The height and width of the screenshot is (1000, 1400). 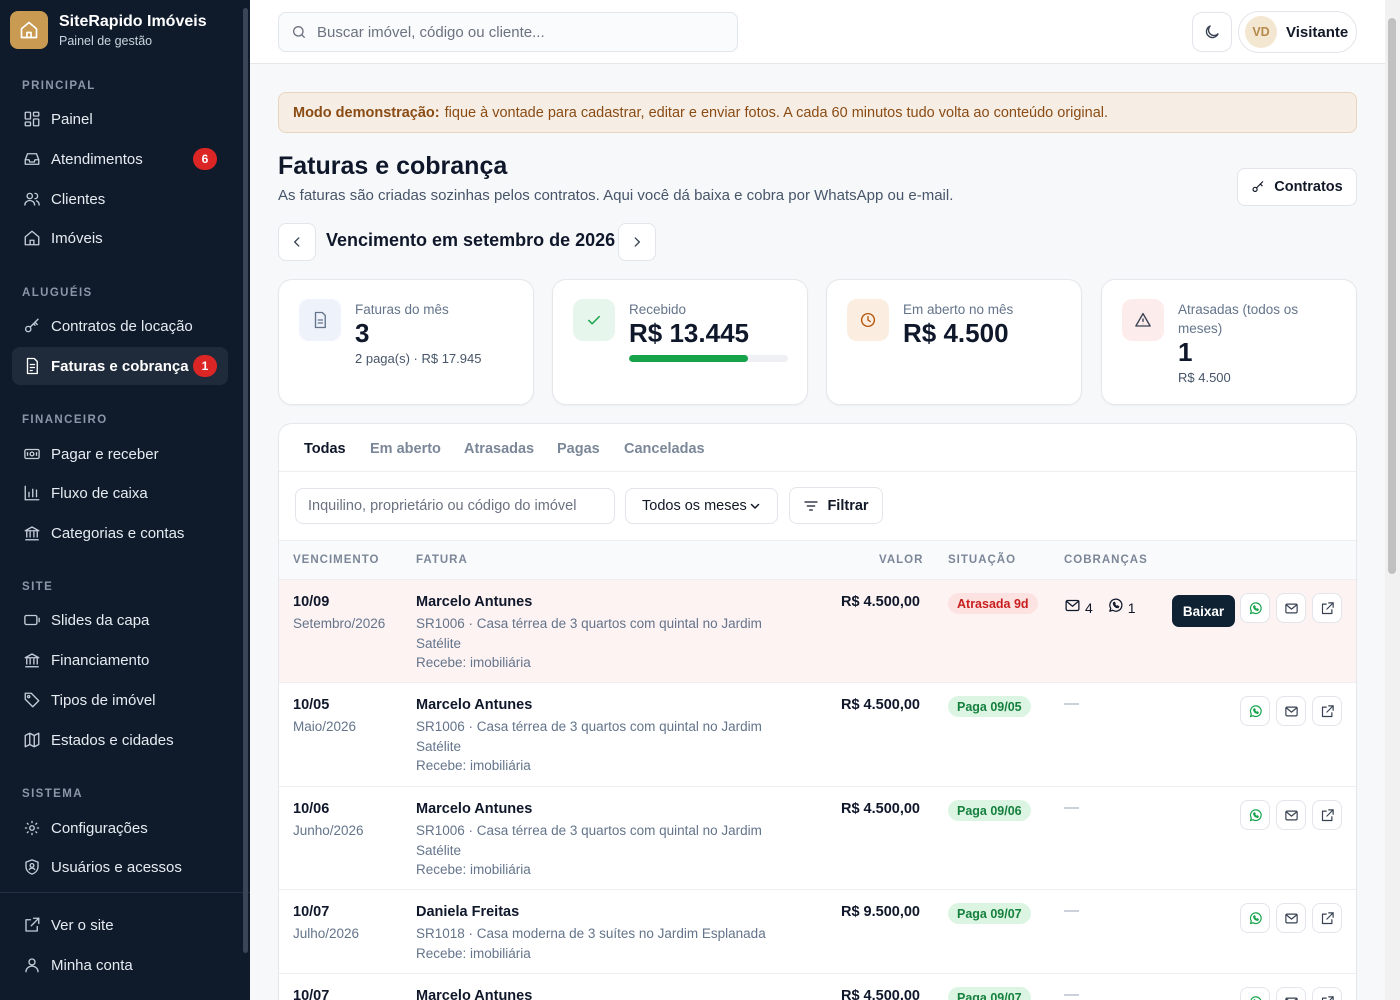 What do you see at coordinates (120, 493) in the screenshot?
I see `sidebar-item-fluxo-caixa: Fluxo de caixa` at bounding box center [120, 493].